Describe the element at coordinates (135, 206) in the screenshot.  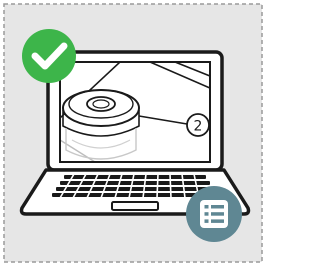
I see `touchpad` at that location.